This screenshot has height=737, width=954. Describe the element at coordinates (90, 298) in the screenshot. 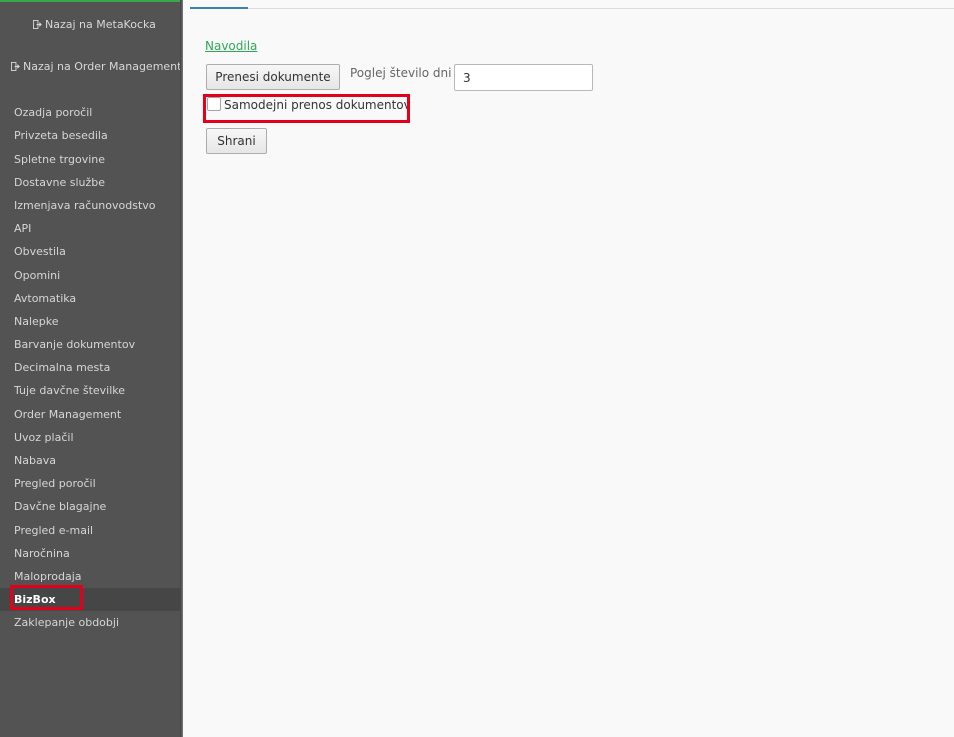

I see `sidebar-item-avtomatika: Avtomatika` at that location.